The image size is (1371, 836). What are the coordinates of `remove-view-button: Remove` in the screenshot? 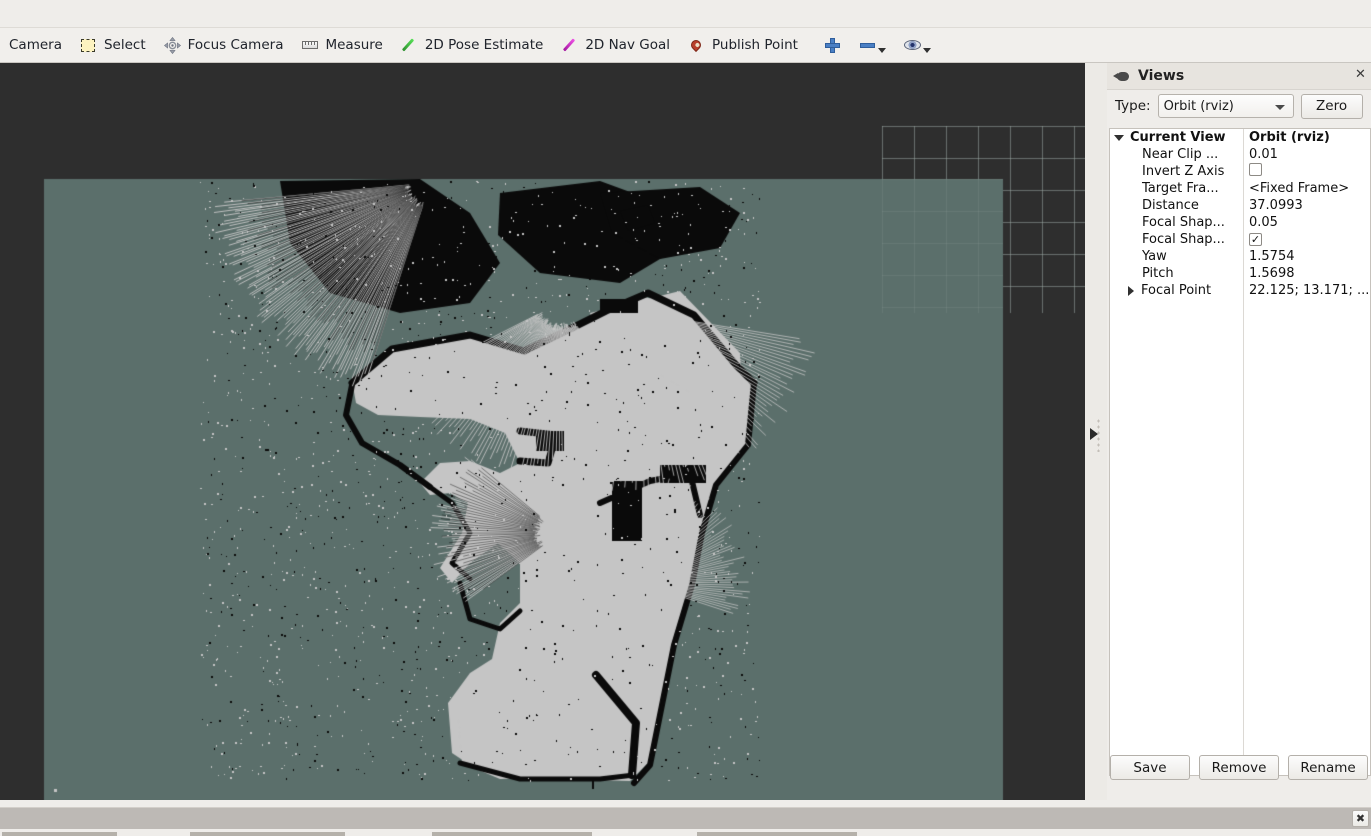 It's located at (1239, 767).